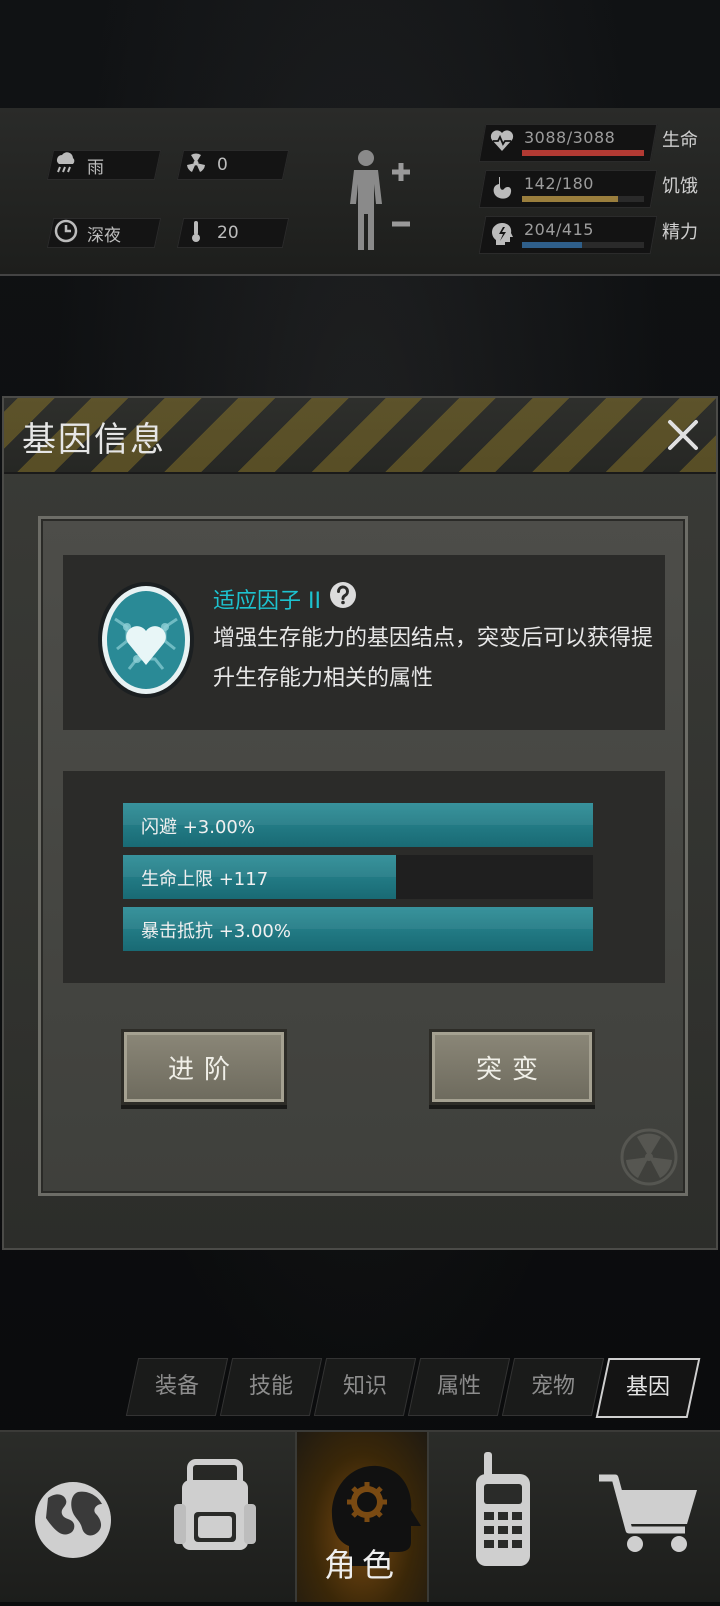  I want to click on health-label: 生命, so click(680, 140).